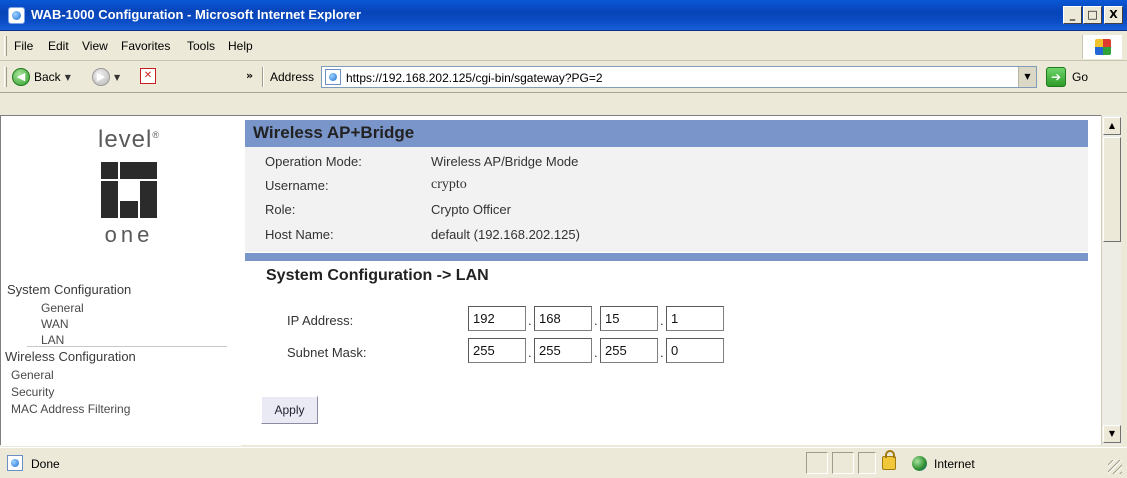 Image resolution: width=1127 pixels, height=478 pixels. Describe the element at coordinates (629, 350) in the screenshot. I see `mask-octet-3-input: 255` at that location.